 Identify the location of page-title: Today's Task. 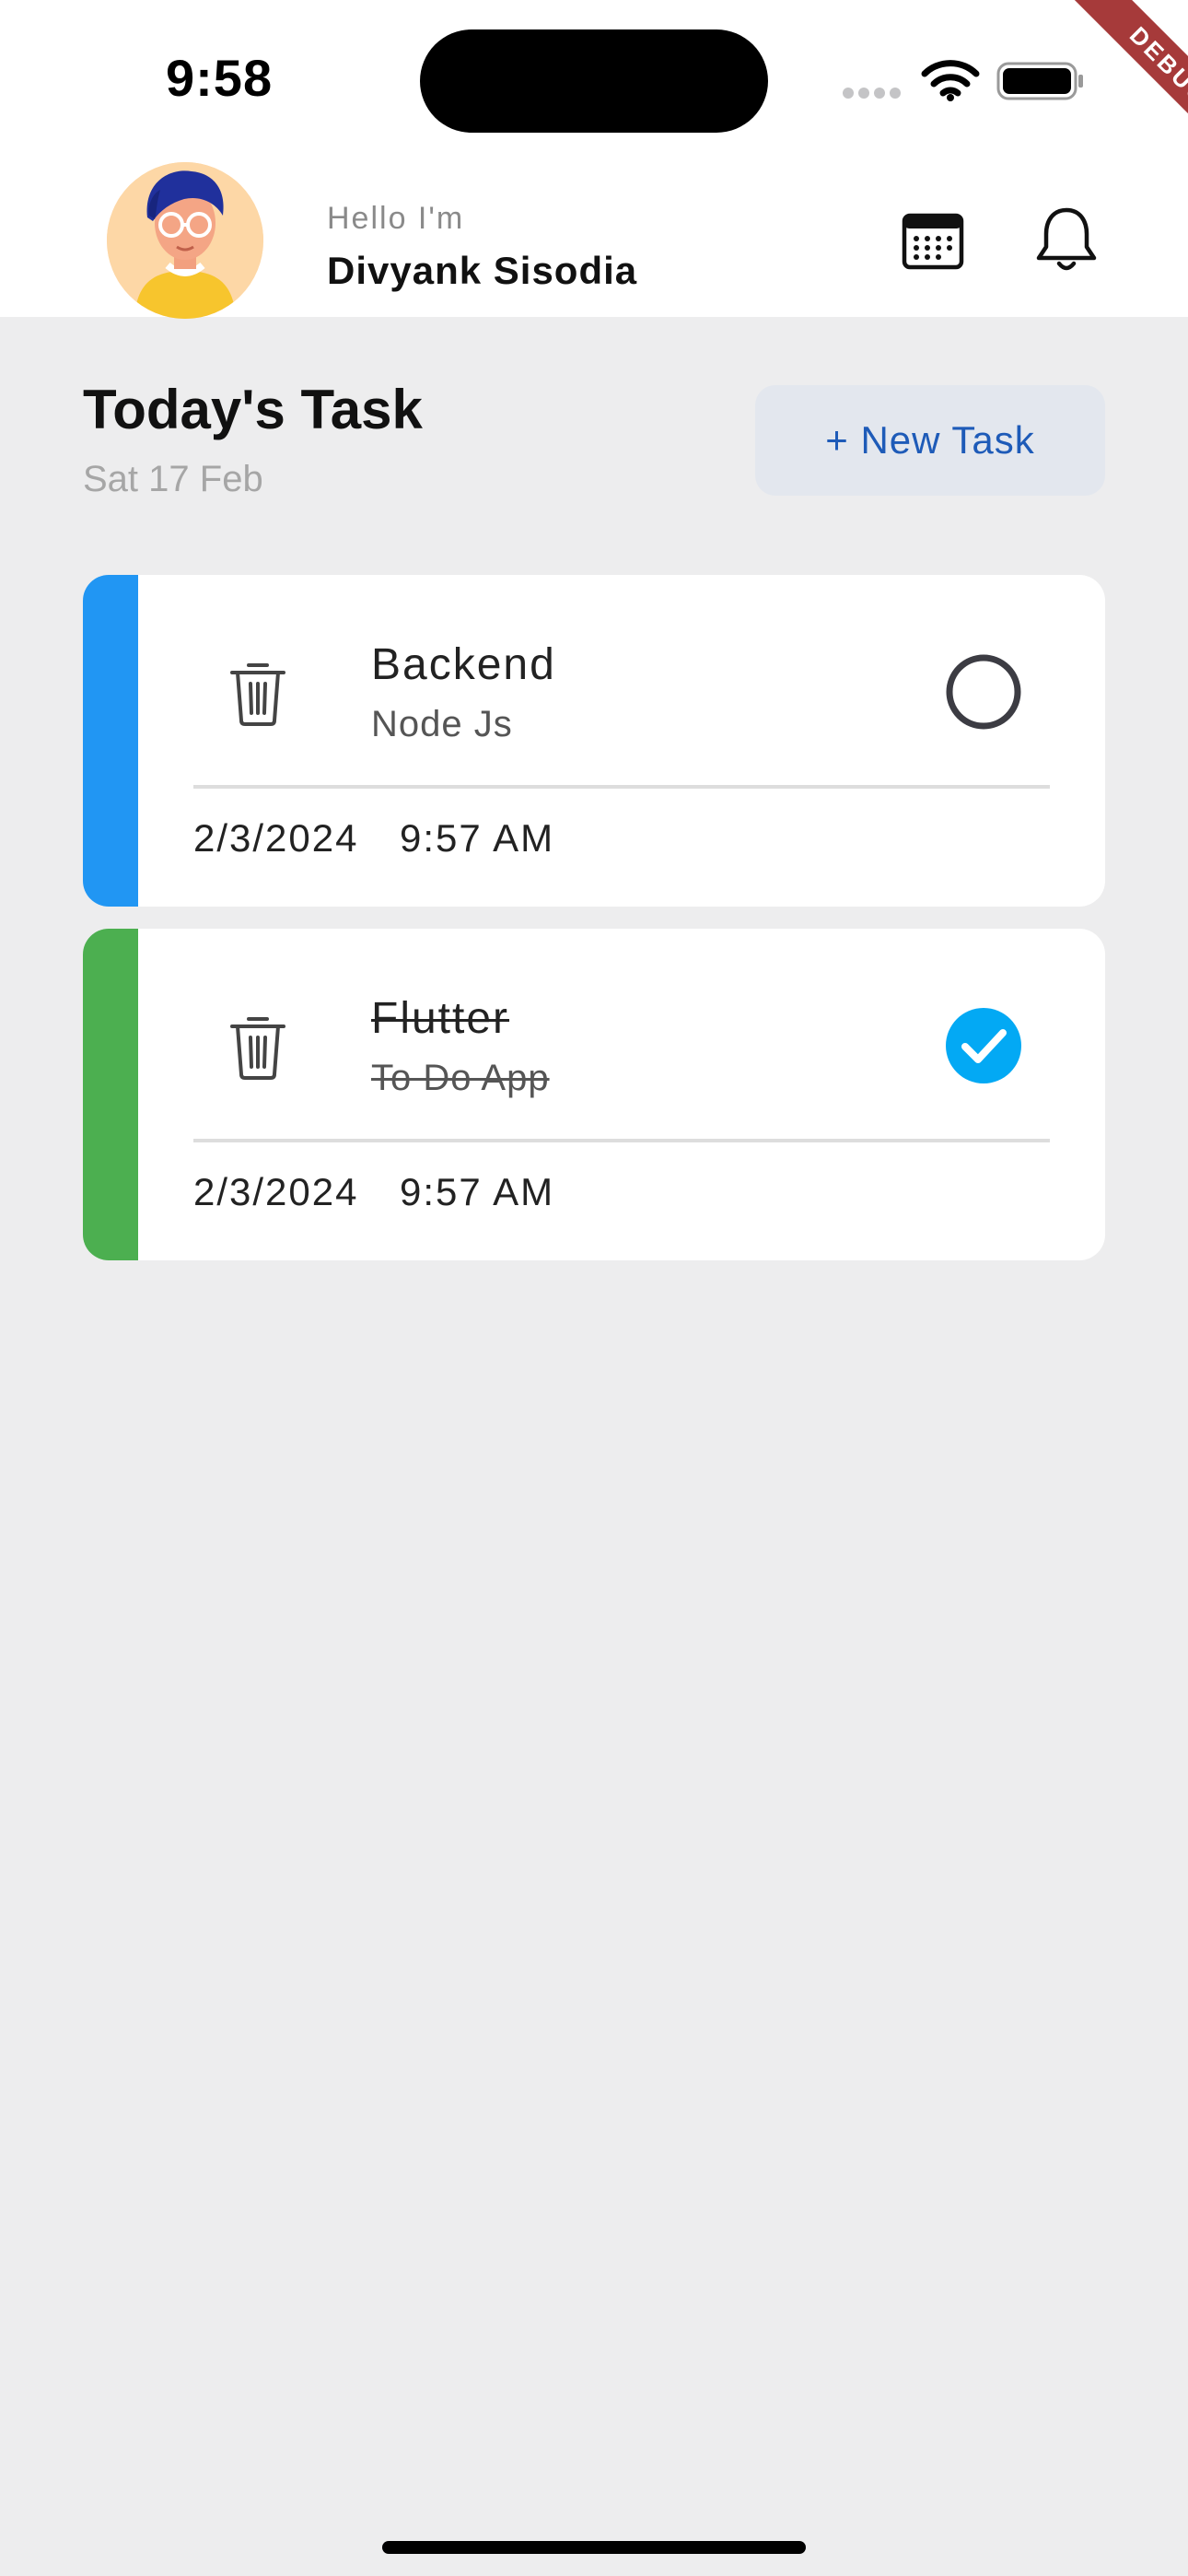
(253, 409).